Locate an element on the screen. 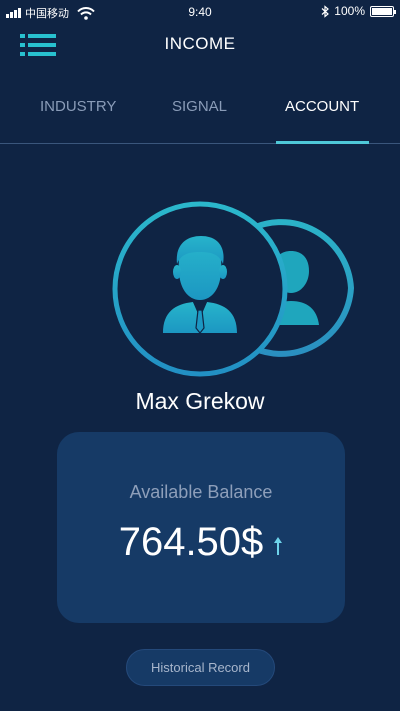 The width and height of the screenshot is (400, 711). tab-bar: INDUSTRY SIGNAL ACCOUNT is located at coordinates (200, 114).